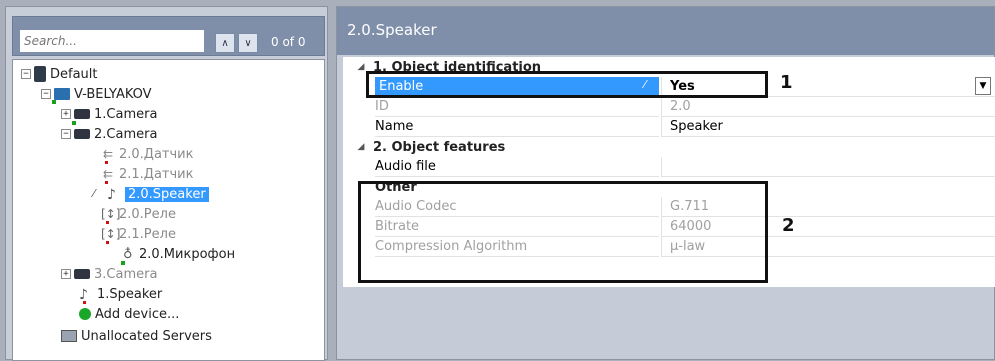  Describe the element at coordinates (786, 82) in the screenshot. I see `annotation-number-1: 1` at that location.